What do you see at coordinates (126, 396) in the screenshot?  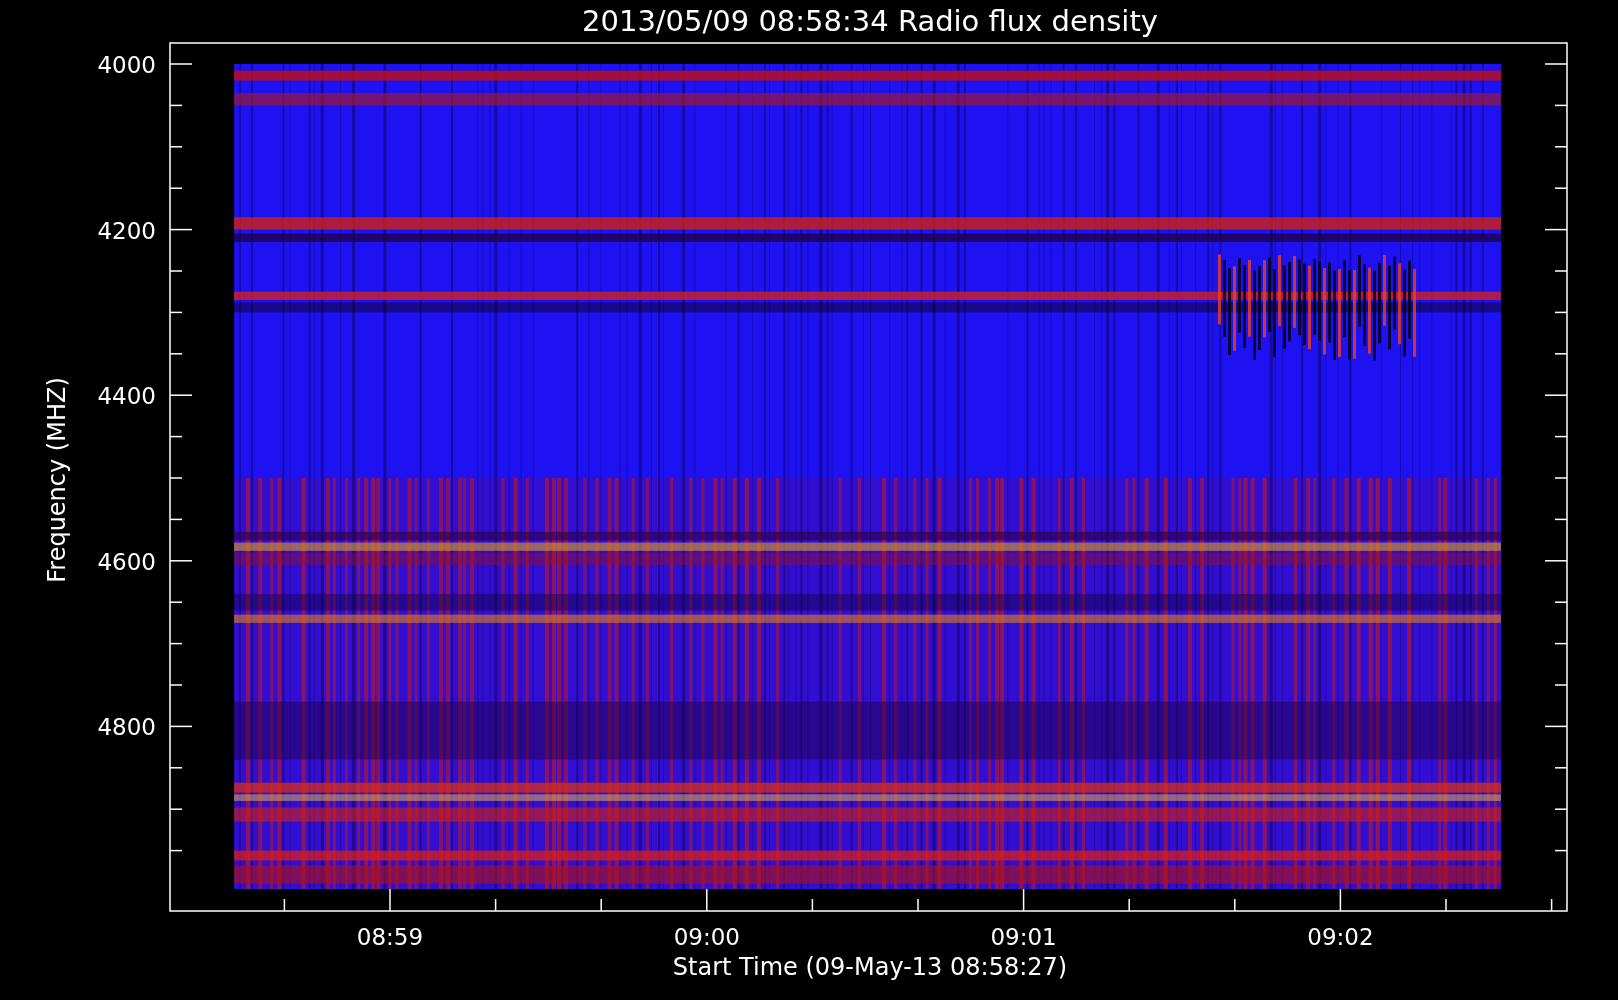 I see `tick-label: 4400` at bounding box center [126, 396].